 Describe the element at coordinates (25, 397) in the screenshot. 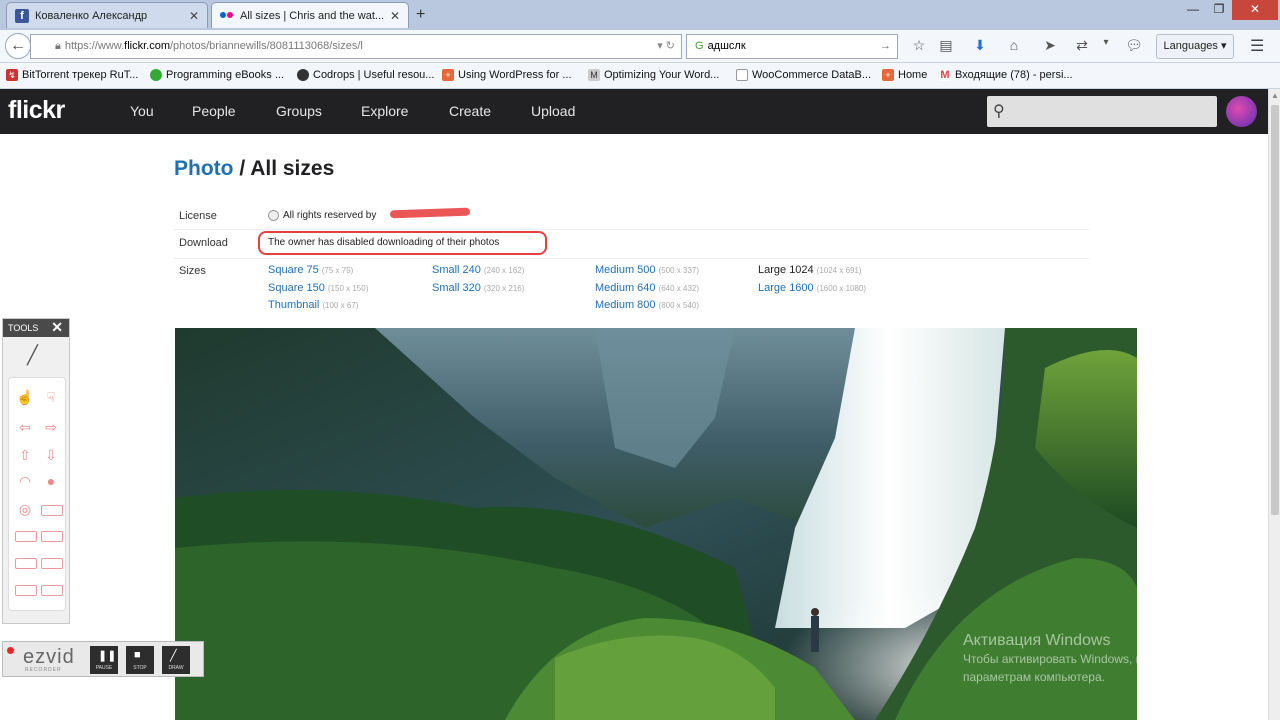

I see `thumbs-up-icon: ☝` at that location.